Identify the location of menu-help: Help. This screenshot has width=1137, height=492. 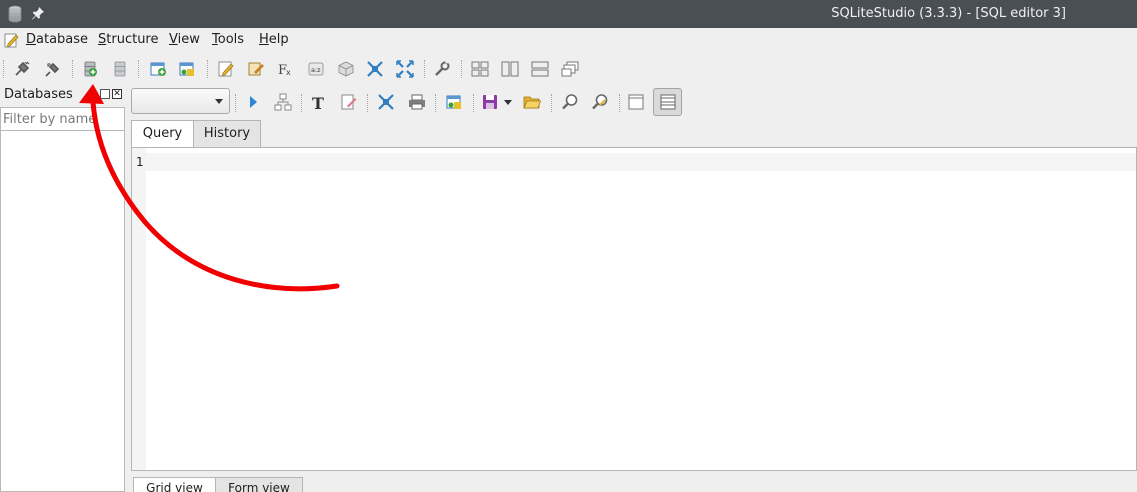
(274, 39).